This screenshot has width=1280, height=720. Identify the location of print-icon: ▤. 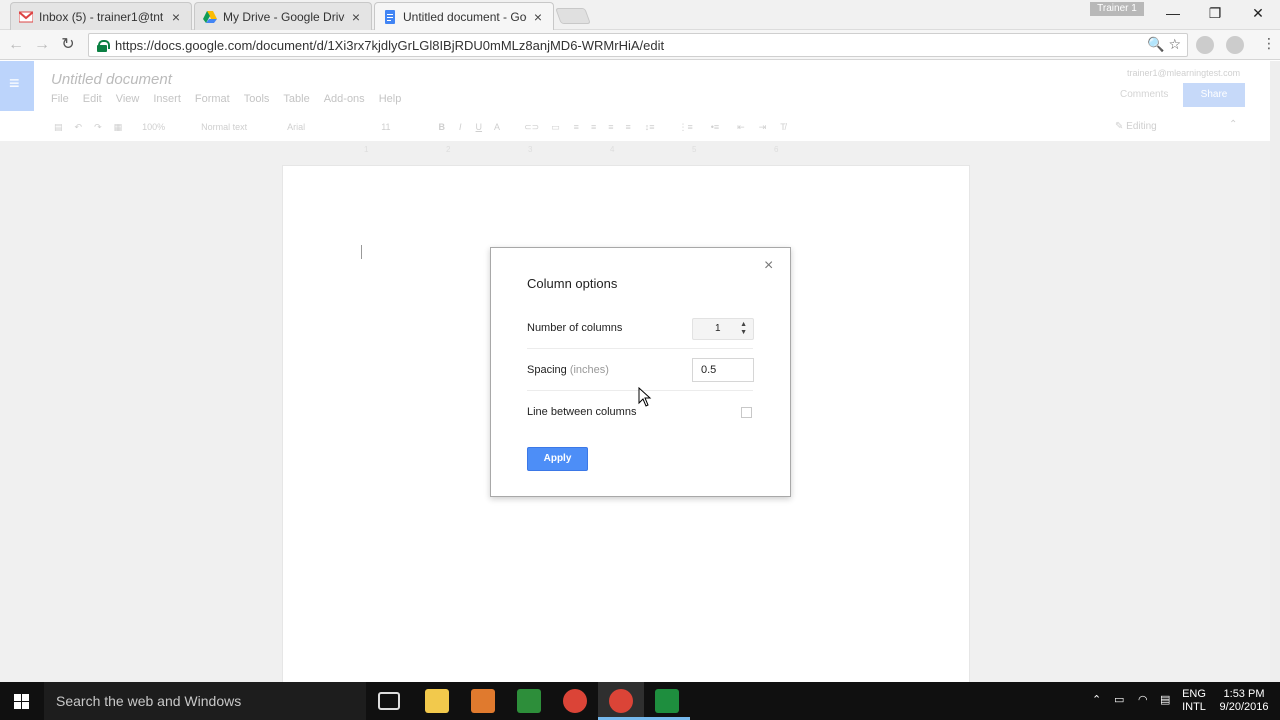
(58, 127).